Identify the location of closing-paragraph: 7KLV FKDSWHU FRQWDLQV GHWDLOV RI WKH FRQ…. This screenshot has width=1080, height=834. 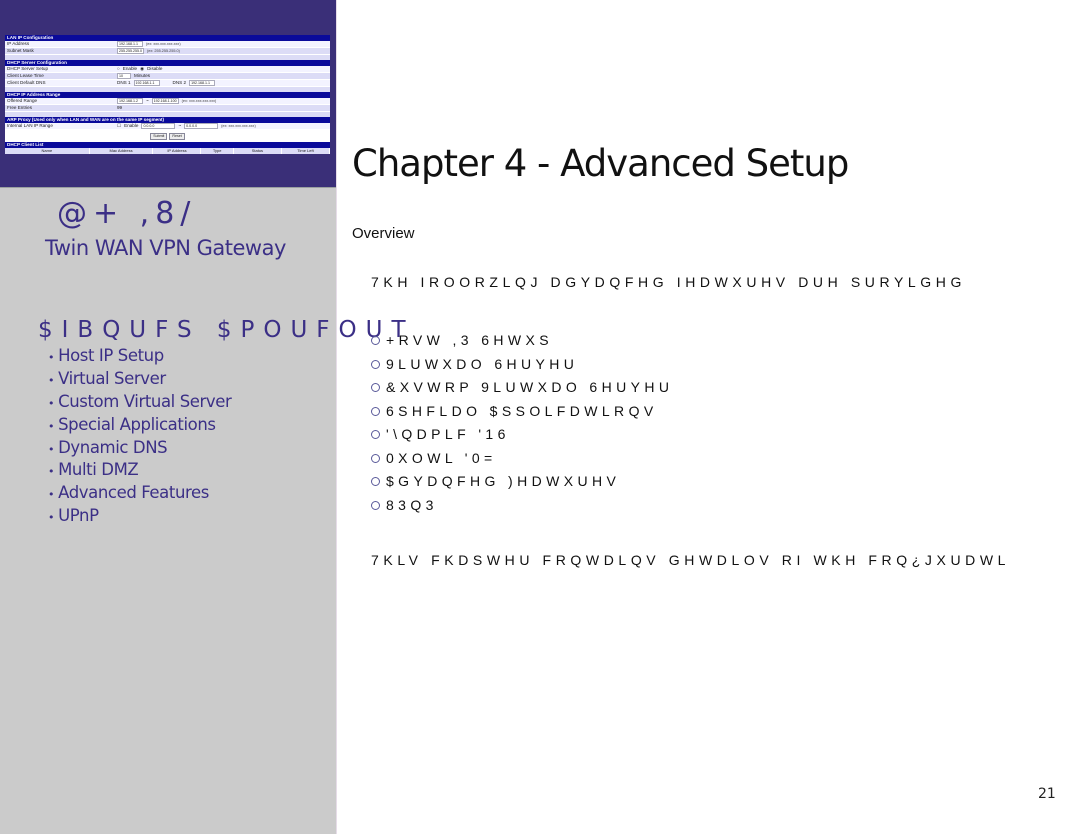
(691, 560).